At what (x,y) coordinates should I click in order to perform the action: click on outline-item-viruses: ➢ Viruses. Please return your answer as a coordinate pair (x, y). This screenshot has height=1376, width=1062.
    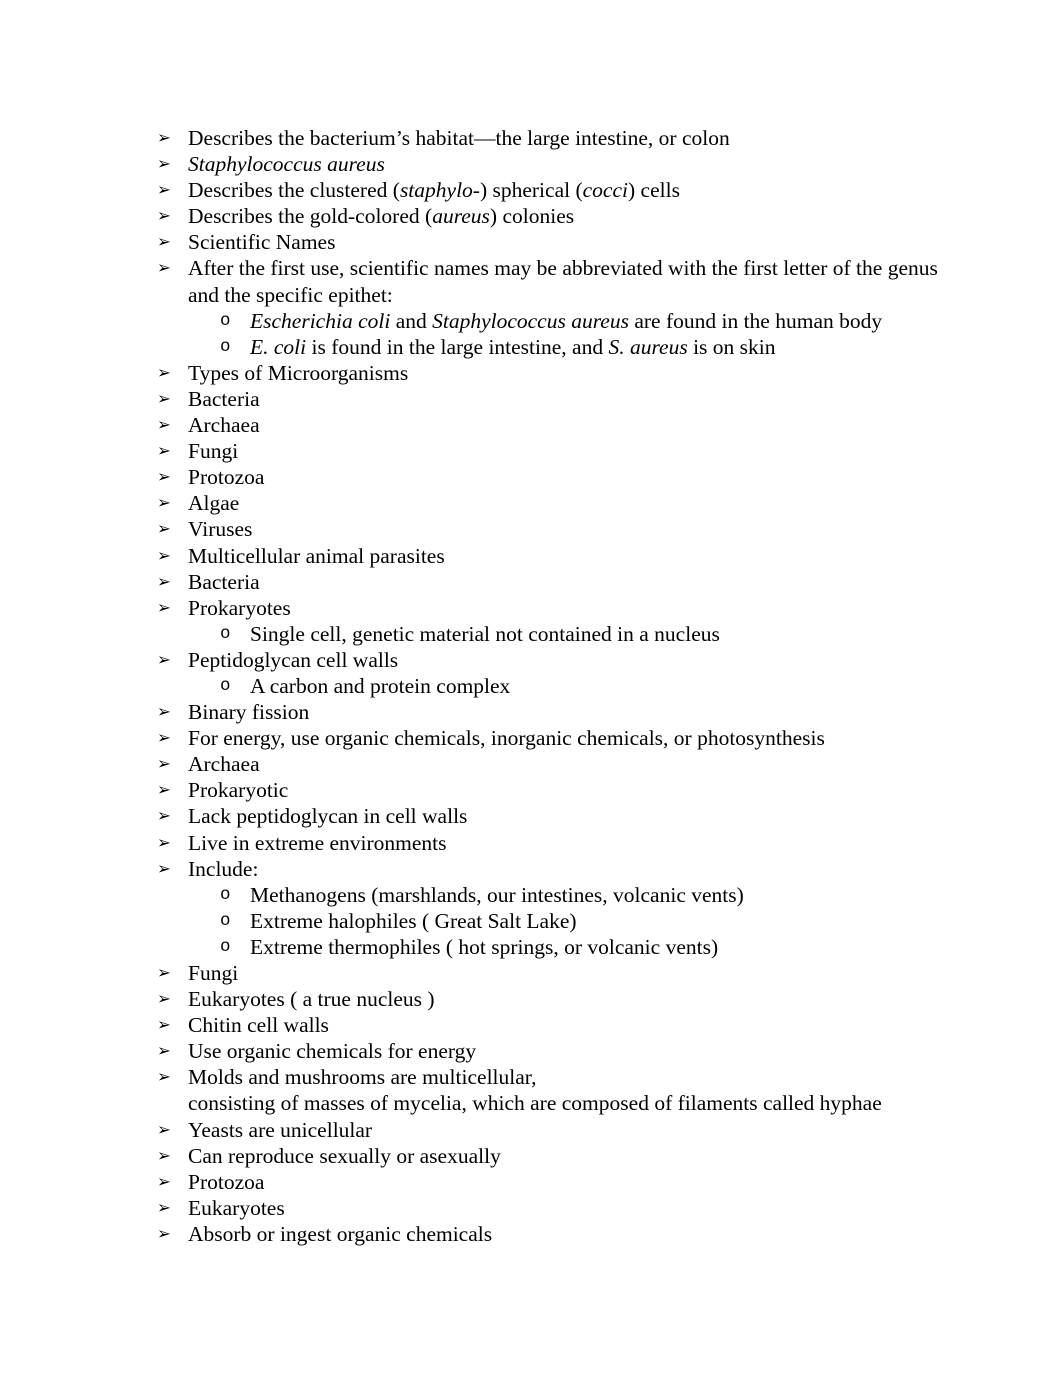
    Looking at the image, I should click on (531, 529).